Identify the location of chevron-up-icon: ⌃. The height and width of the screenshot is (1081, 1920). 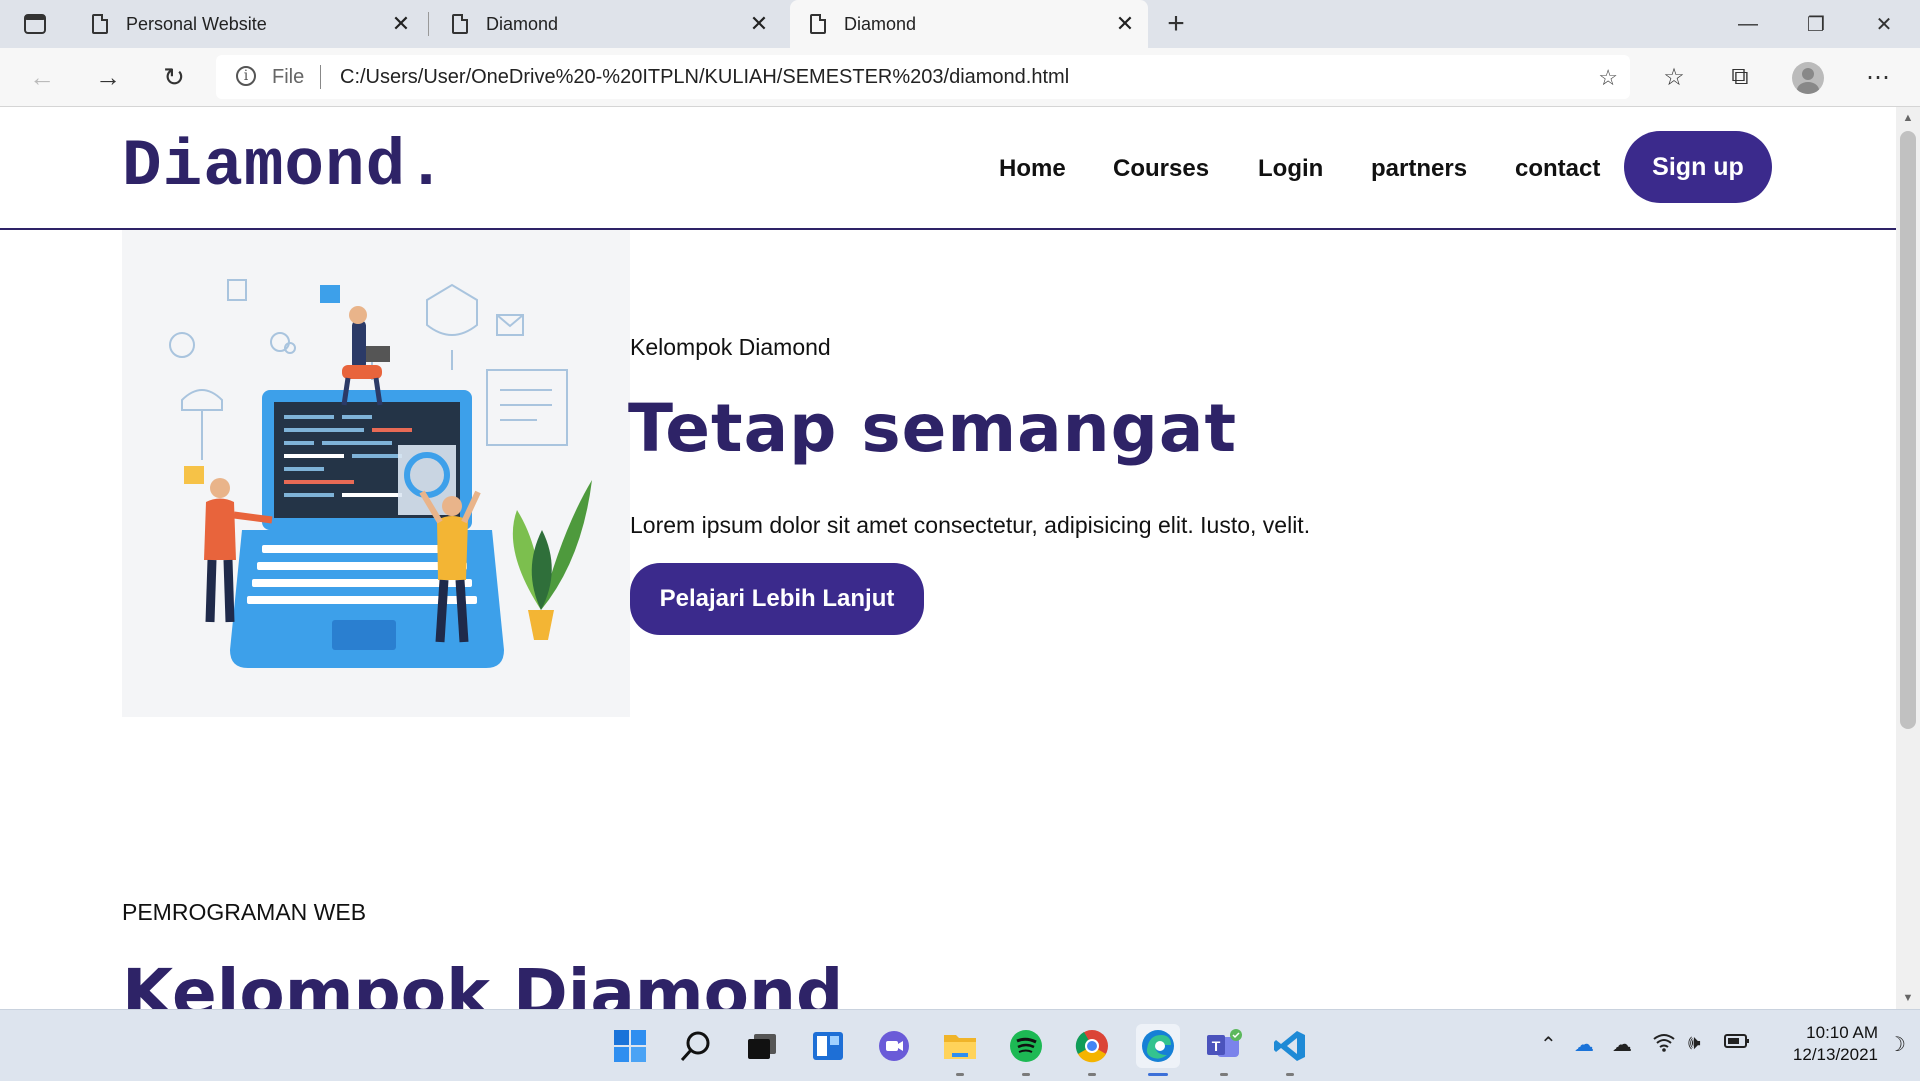
(1548, 1044).